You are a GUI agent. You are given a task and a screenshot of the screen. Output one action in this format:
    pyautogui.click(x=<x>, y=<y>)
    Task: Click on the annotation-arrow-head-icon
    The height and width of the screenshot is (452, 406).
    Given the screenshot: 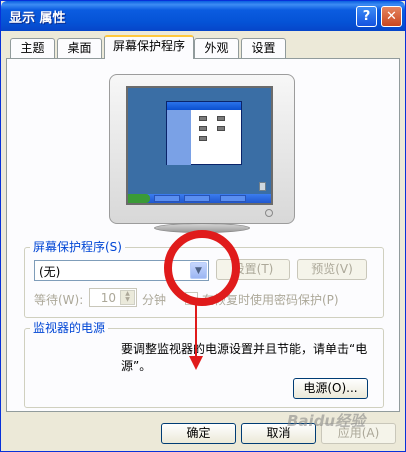 What is the action you would take?
    pyautogui.click(x=196, y=363)
    